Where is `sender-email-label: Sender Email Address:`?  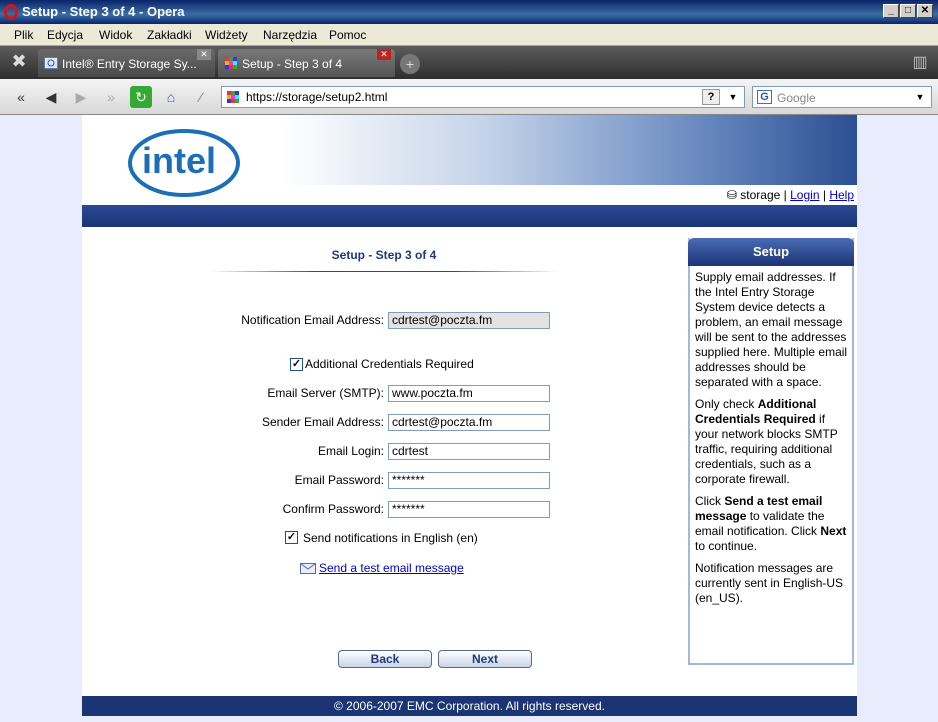
sender-email-label: Sender Email Address: is located at coordinates (322, 422).